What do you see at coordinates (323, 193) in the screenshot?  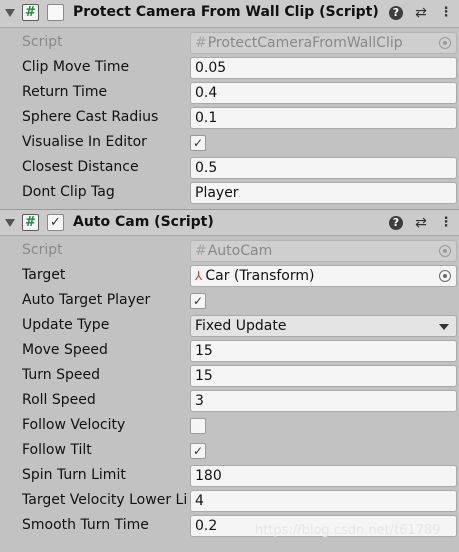 I see `dont-clip-tag-input: Player` at bounding box center [323, 193].